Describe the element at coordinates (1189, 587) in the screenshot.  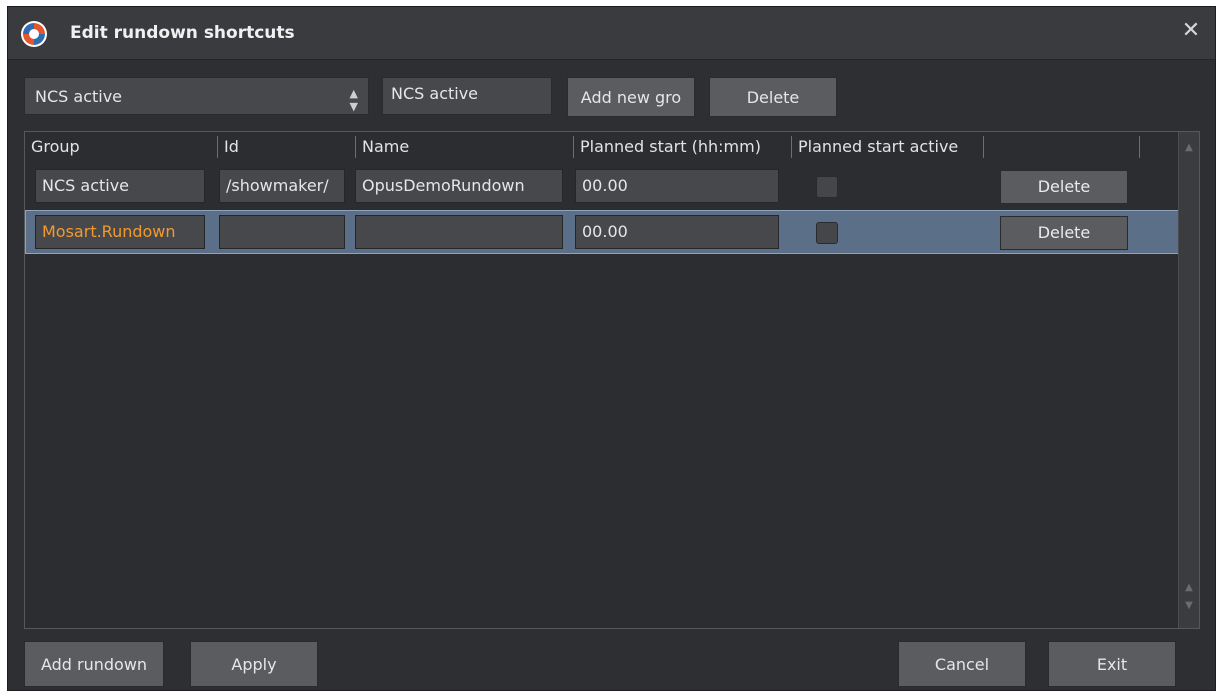
I see `scroll-up-small-icon: ▲` at that location.